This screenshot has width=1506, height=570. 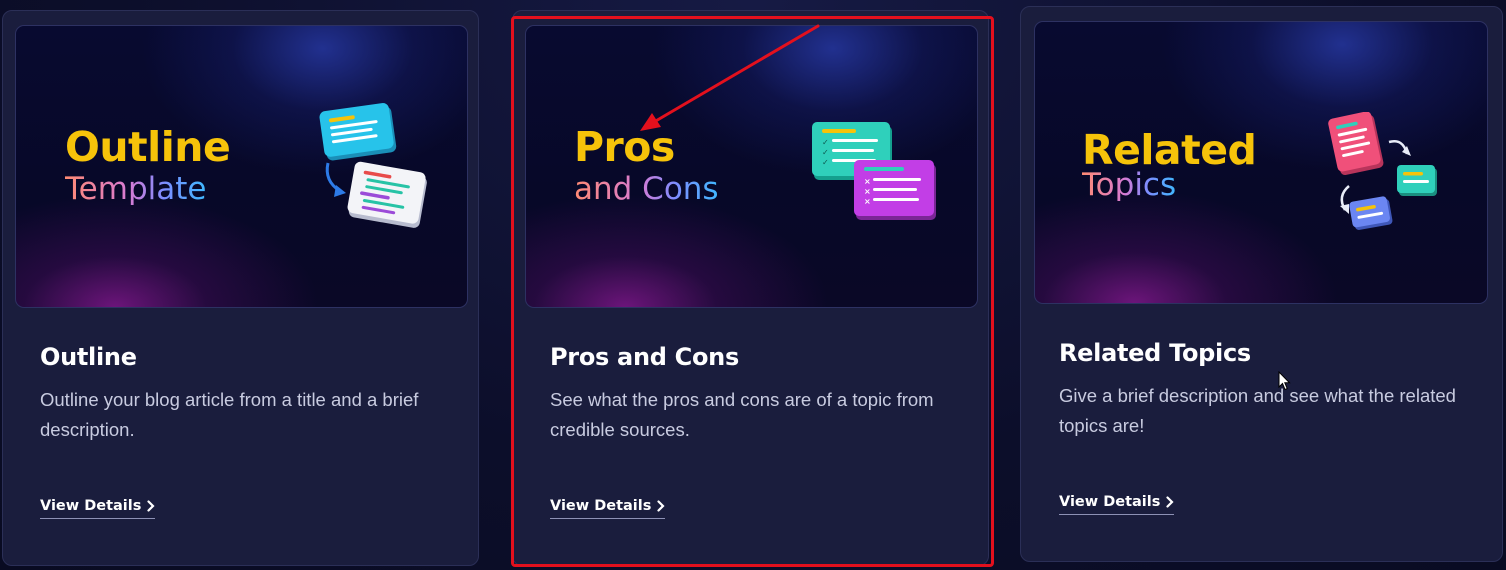 I want to click on outline-illustration-icon, so click(x=373, y=165).